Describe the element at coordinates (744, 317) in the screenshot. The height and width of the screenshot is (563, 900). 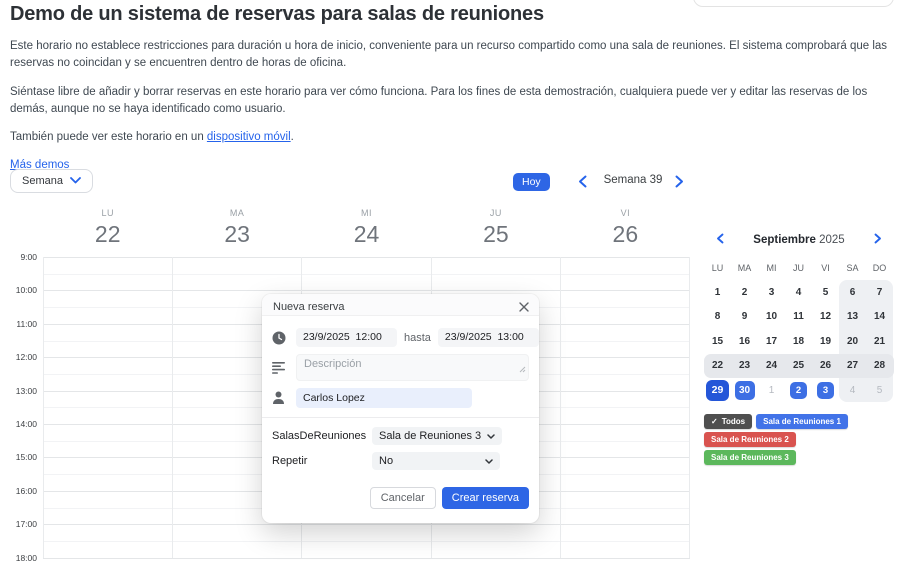
I see `mini-day-cell: 9` at that location.